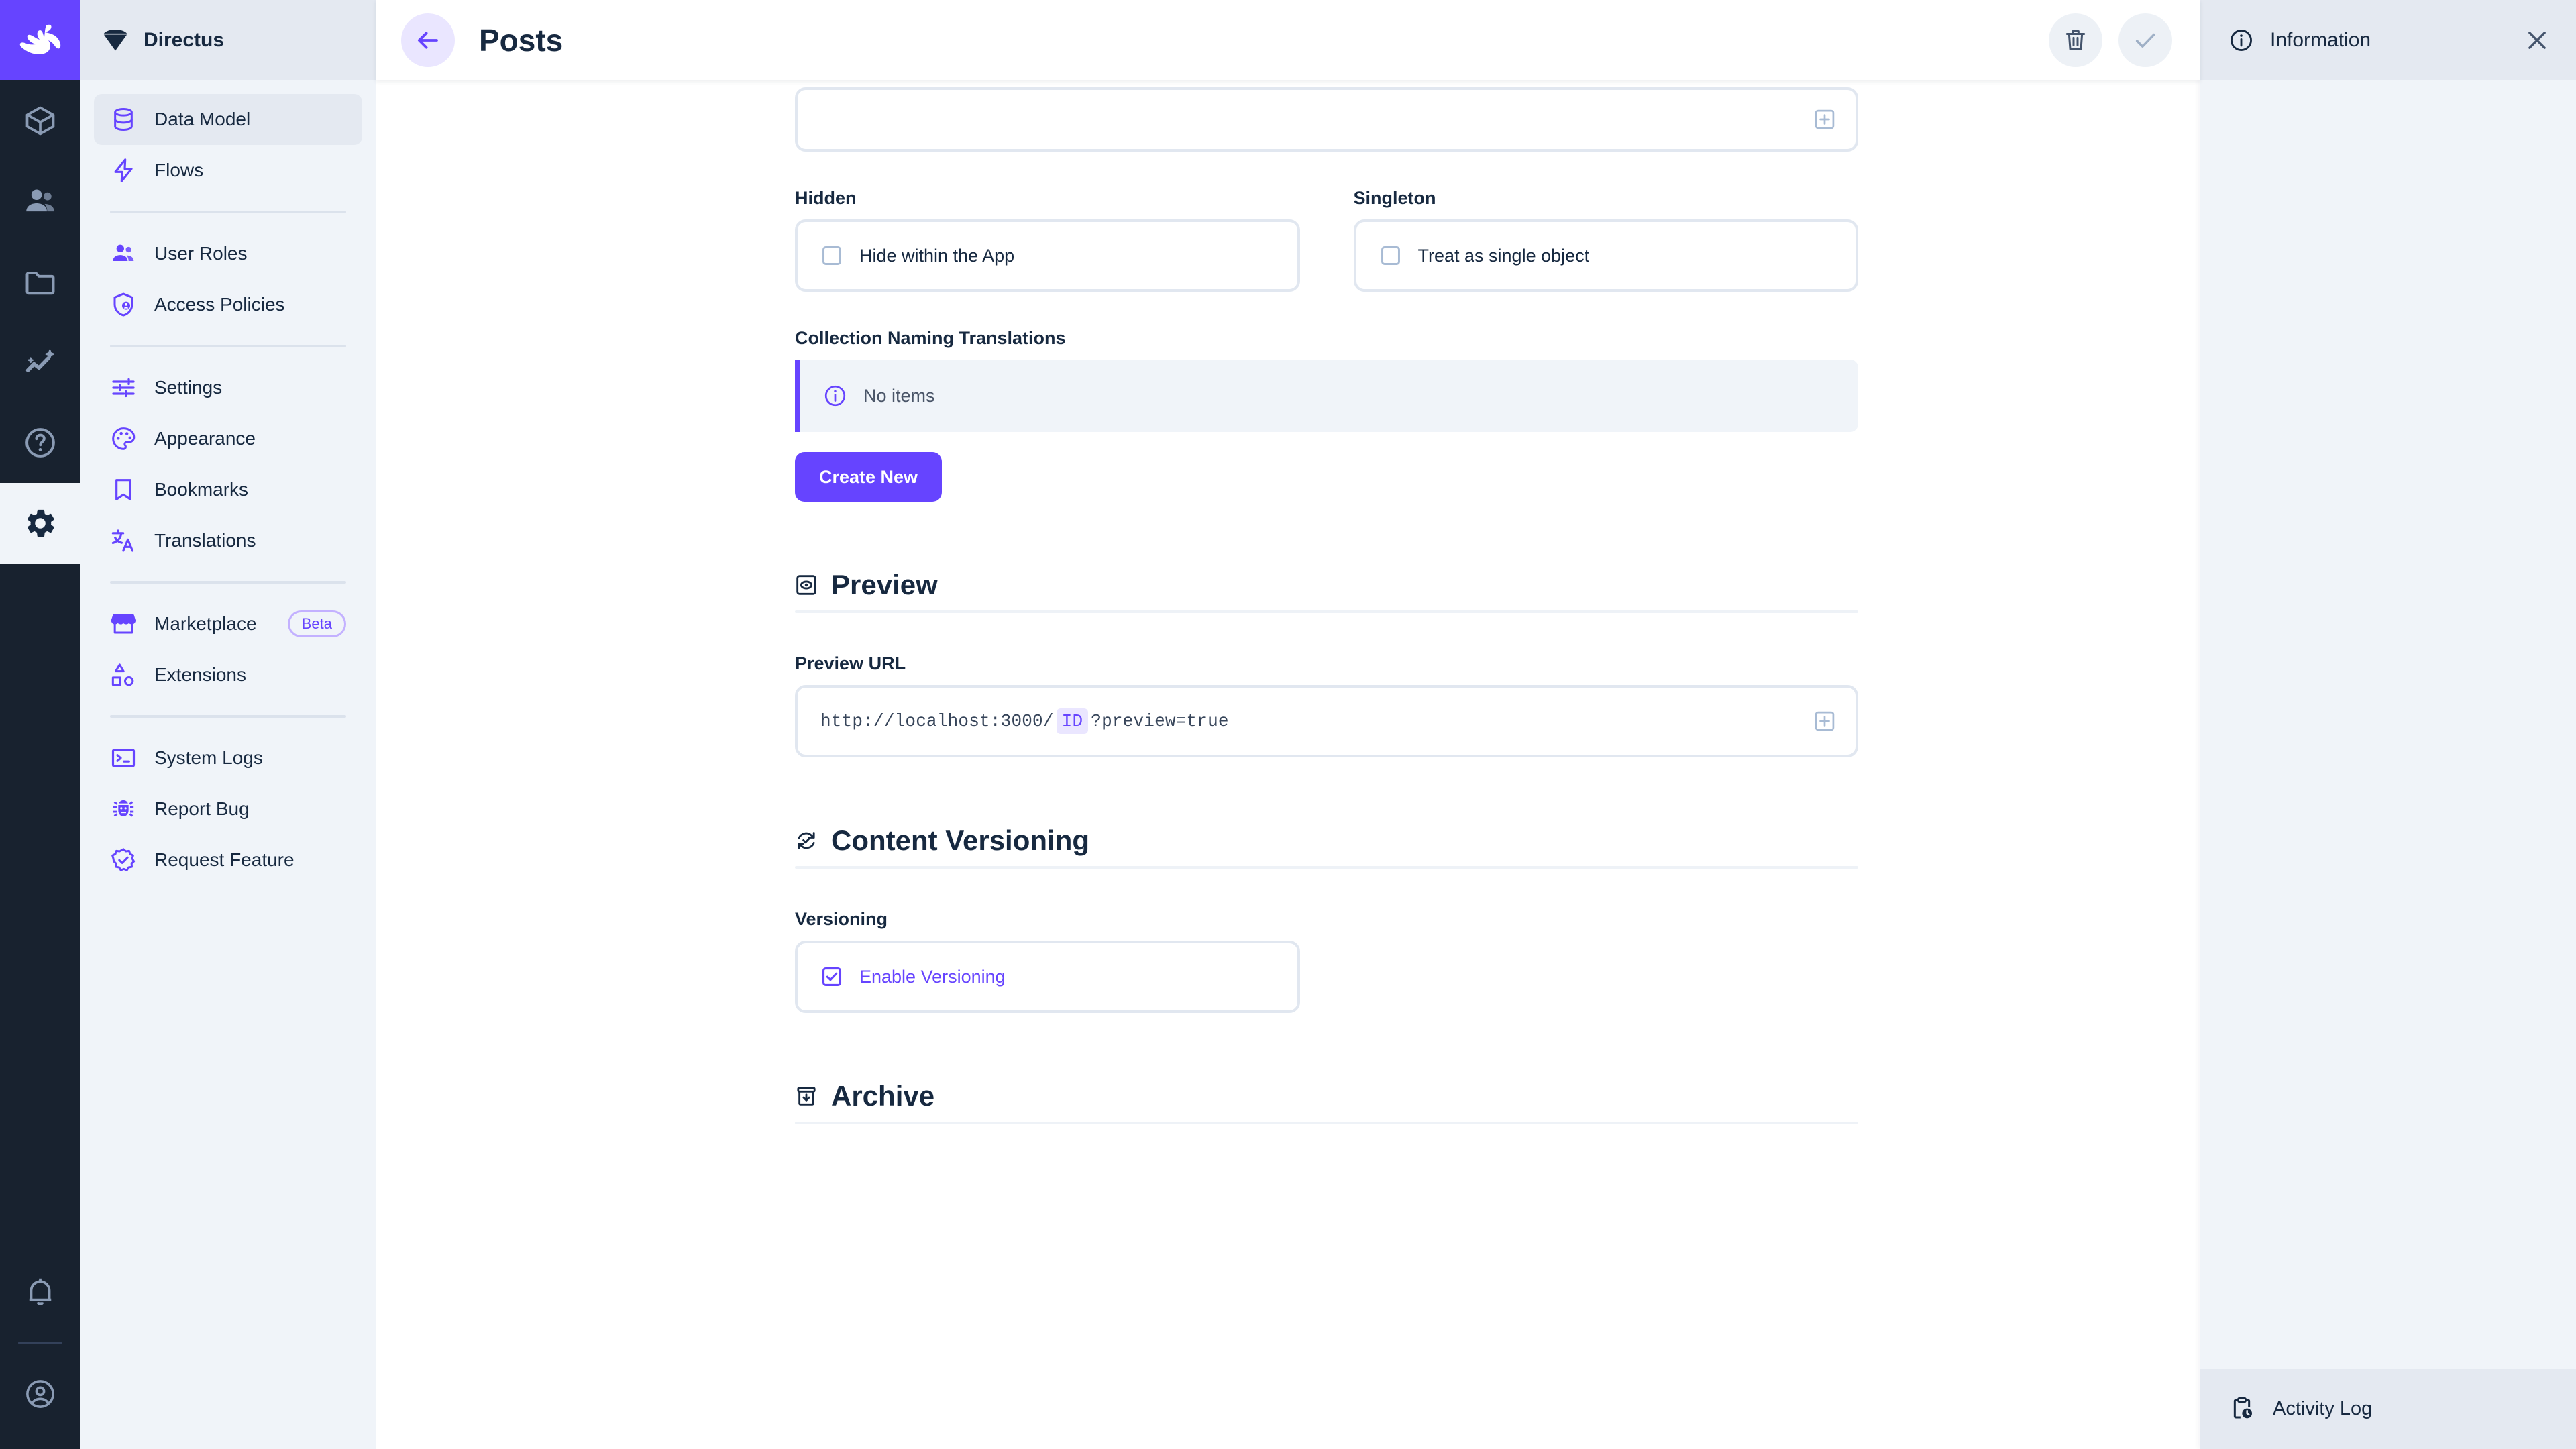 The height and width of the screenshot is (1449, 2576). Describe the element at coordinates (123, 758) in the screenshot. I see `terminal-icon` at that location.